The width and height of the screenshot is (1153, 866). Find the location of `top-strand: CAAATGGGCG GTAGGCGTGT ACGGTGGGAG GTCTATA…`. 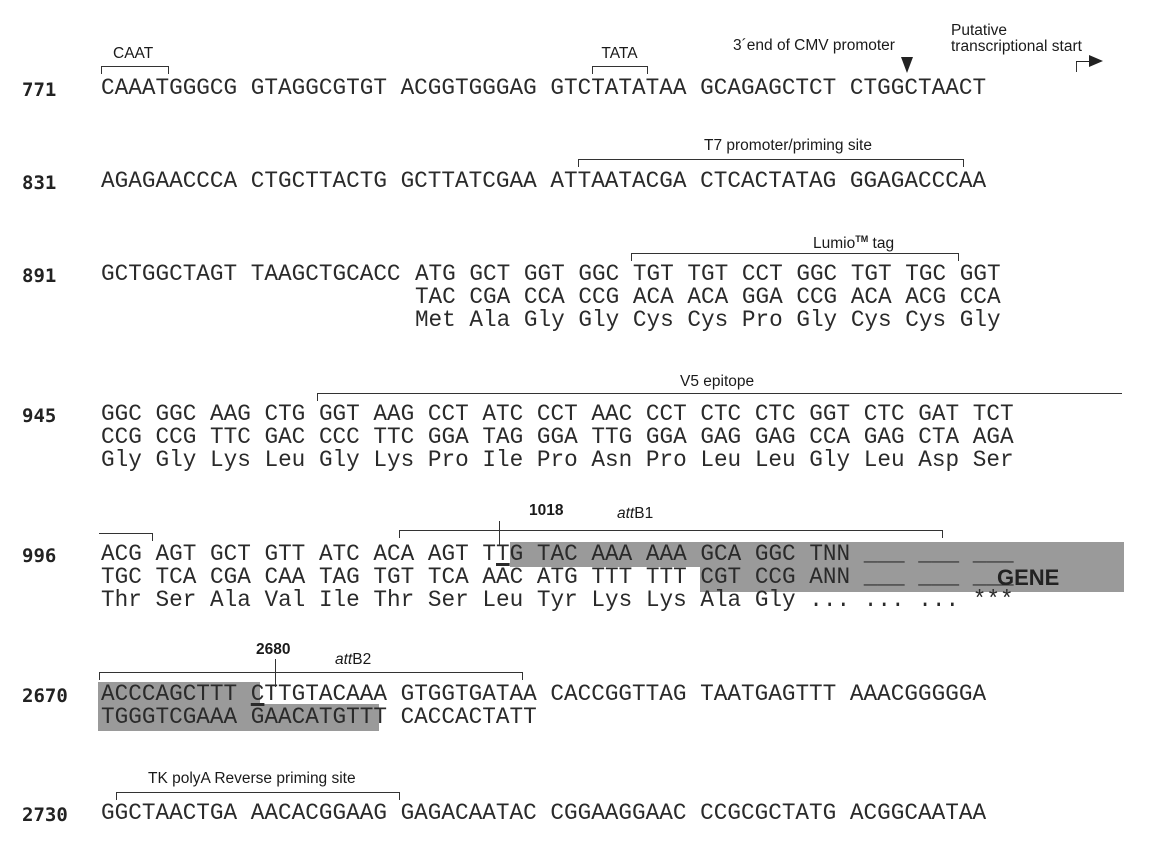

top-strand: CAAATGGGCG GTAGGCGTGT ACGGTGGGAG GTCTATA… is located at coordinates (543, 88).